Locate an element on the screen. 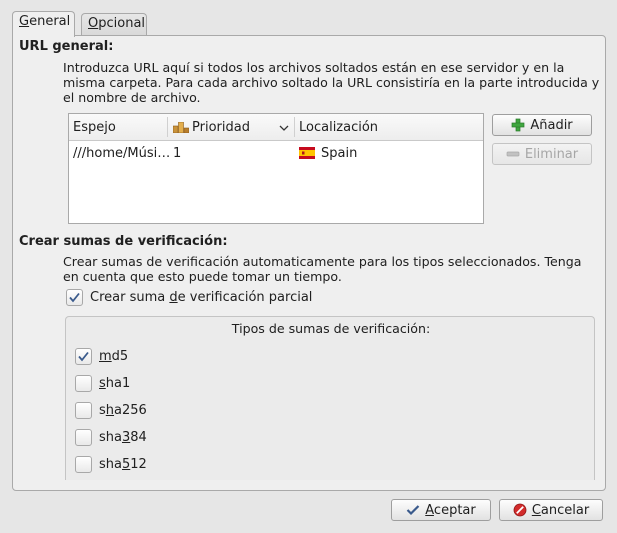  accept-button: Aceptar is located at coordinates (441, 510).